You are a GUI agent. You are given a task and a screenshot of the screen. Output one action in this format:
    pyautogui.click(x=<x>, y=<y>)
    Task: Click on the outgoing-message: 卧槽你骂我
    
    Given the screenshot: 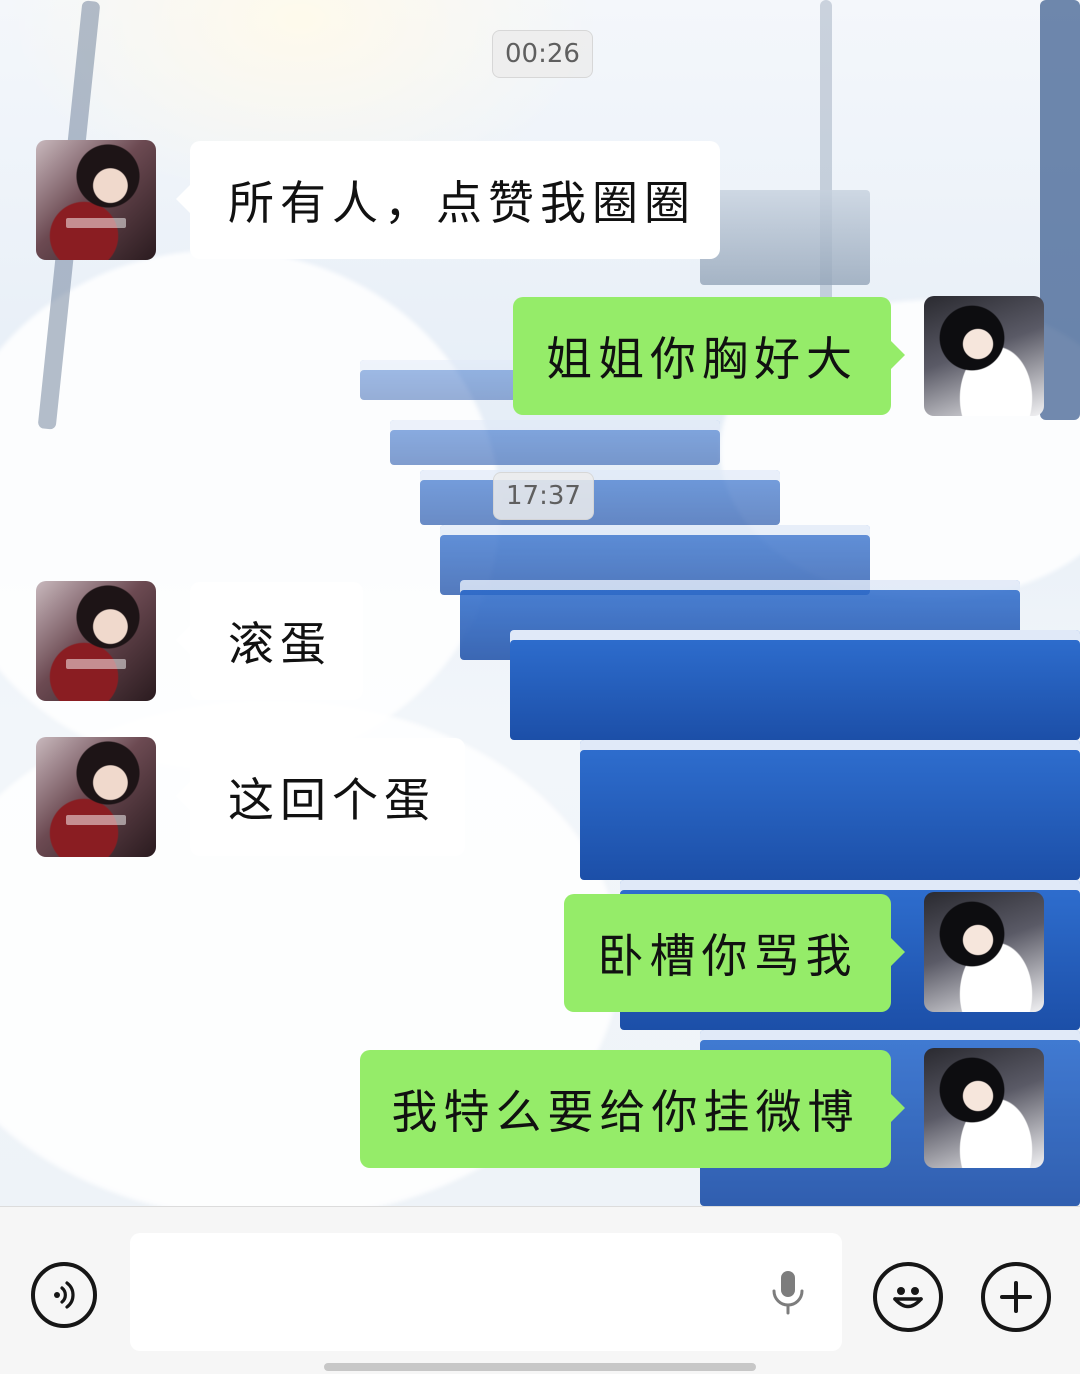 What is the action you would take?
    pyautogui.click(x=734, y=953)
    